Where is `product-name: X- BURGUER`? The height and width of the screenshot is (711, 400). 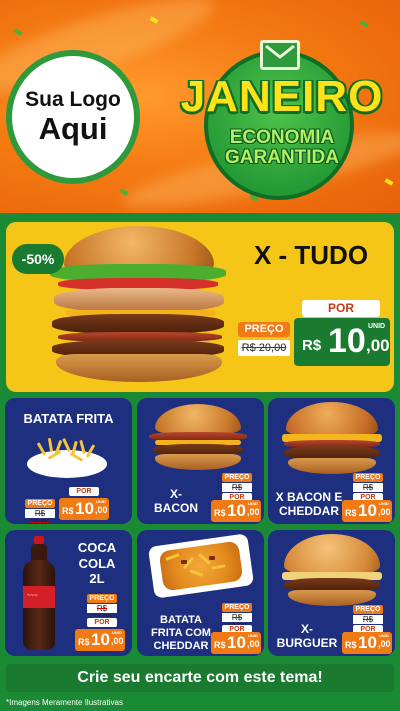 product-name: X- BURGUER is located at coordinates (307, 636).